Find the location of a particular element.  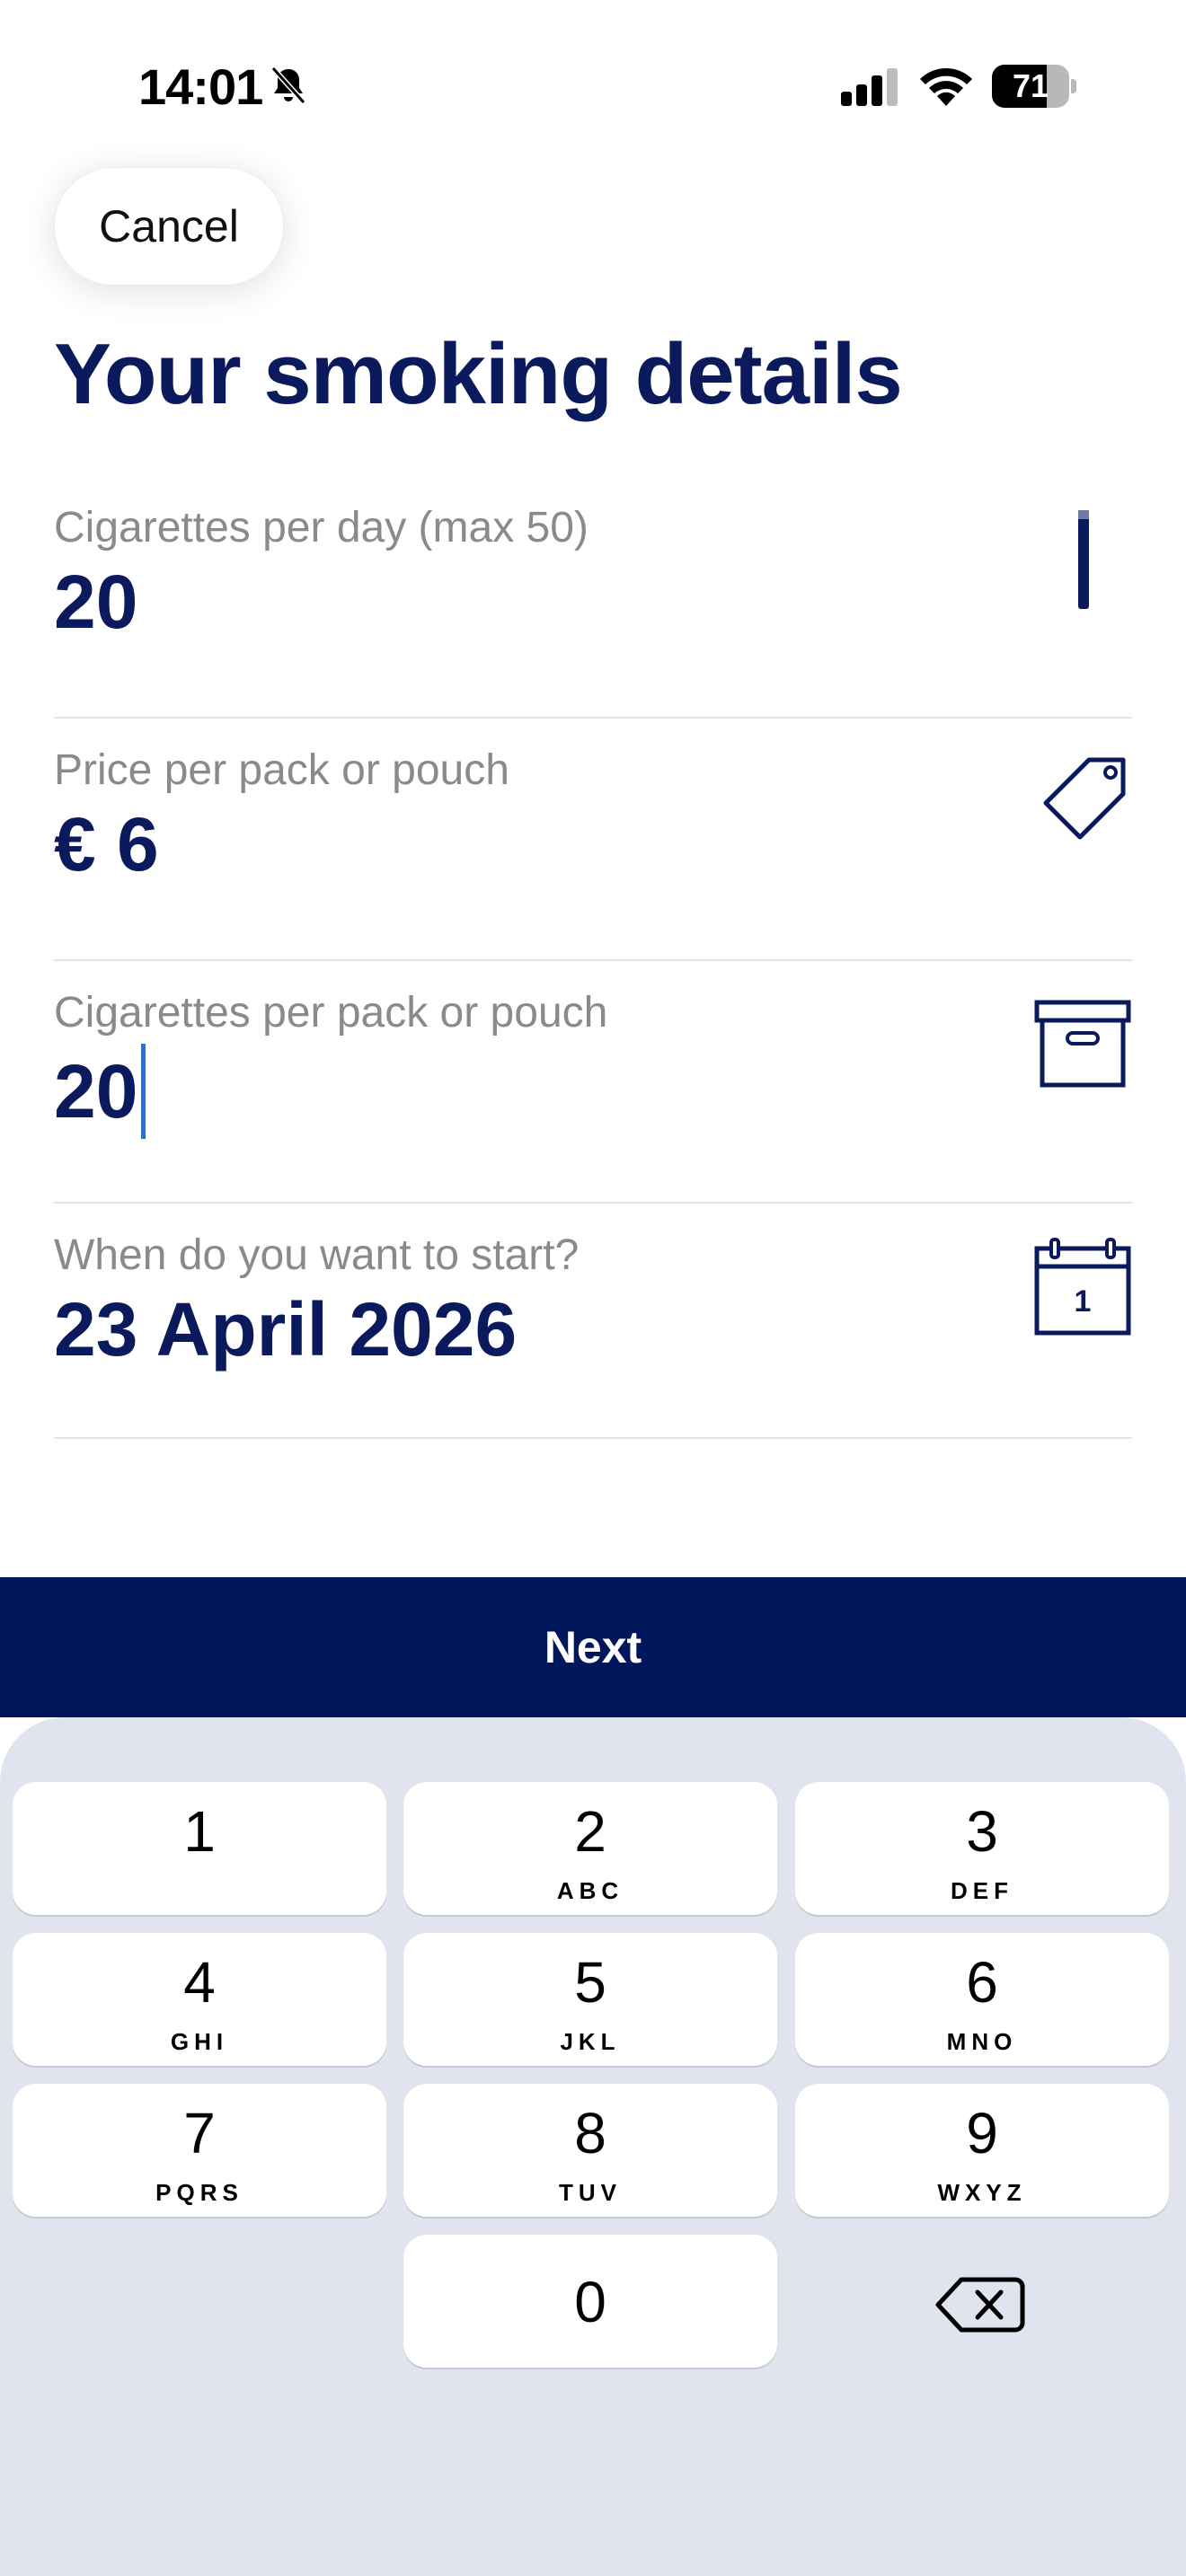

key-6: 6 MNO is located at coordinates (982, 2000).